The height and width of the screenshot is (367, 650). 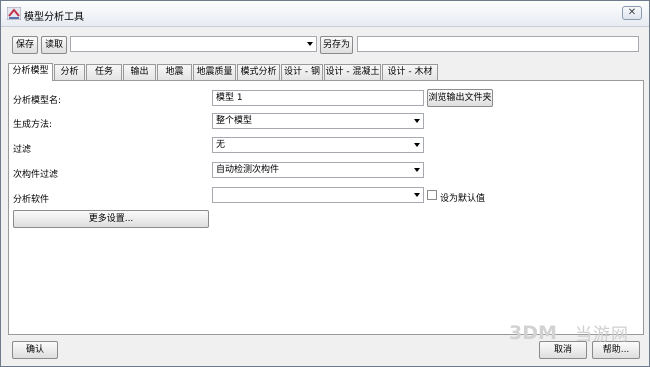 What do you see at coordinates (229, 98) in the screenshot?
I see `model-name-value: 模型 1` at bounding box center [229, 98].